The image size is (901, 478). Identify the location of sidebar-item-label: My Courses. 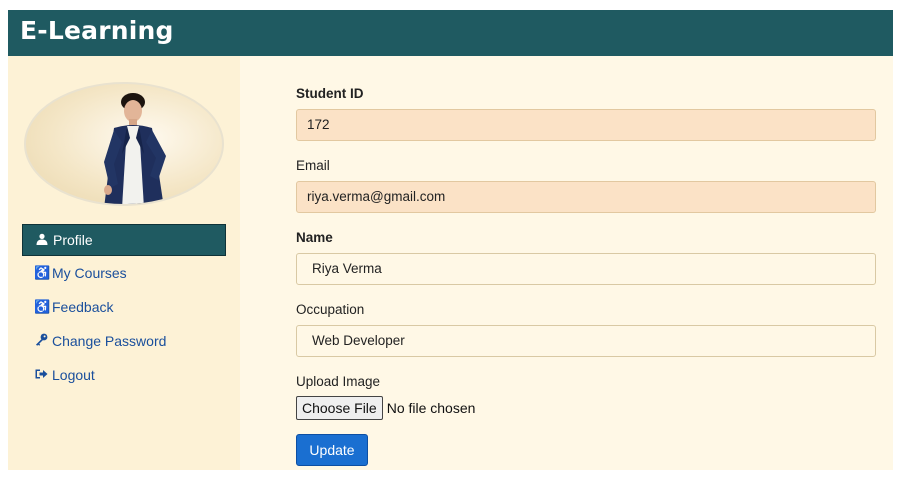
(89, 273).